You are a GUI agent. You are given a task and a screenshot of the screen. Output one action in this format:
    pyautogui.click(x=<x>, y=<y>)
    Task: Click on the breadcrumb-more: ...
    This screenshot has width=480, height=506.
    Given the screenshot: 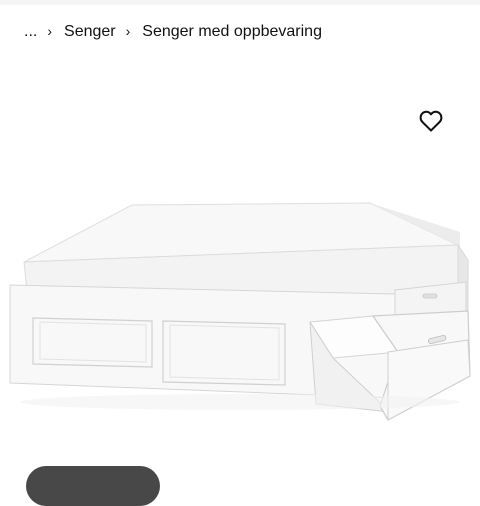 What is the action you would take?
    pyautogui.click(x=30, y=32)
    